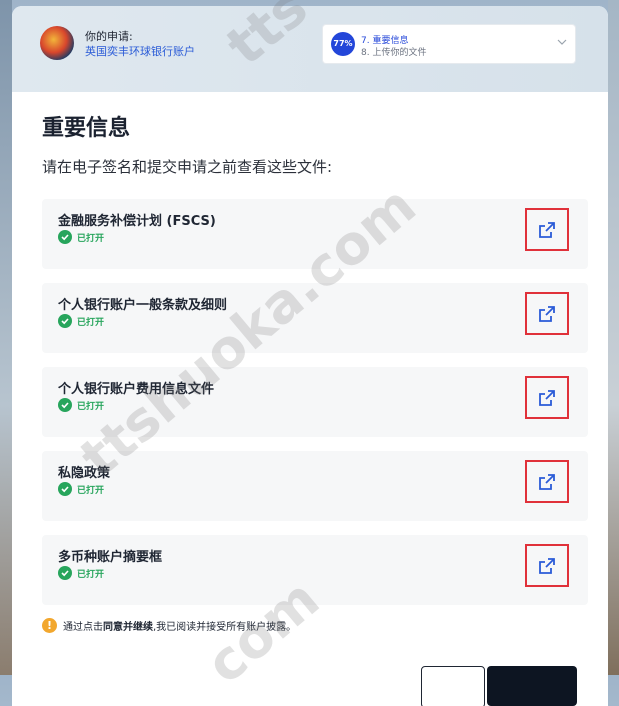 The width and height of the screenshot is (619, 706). I want to click on back-button, so click(453, 686).